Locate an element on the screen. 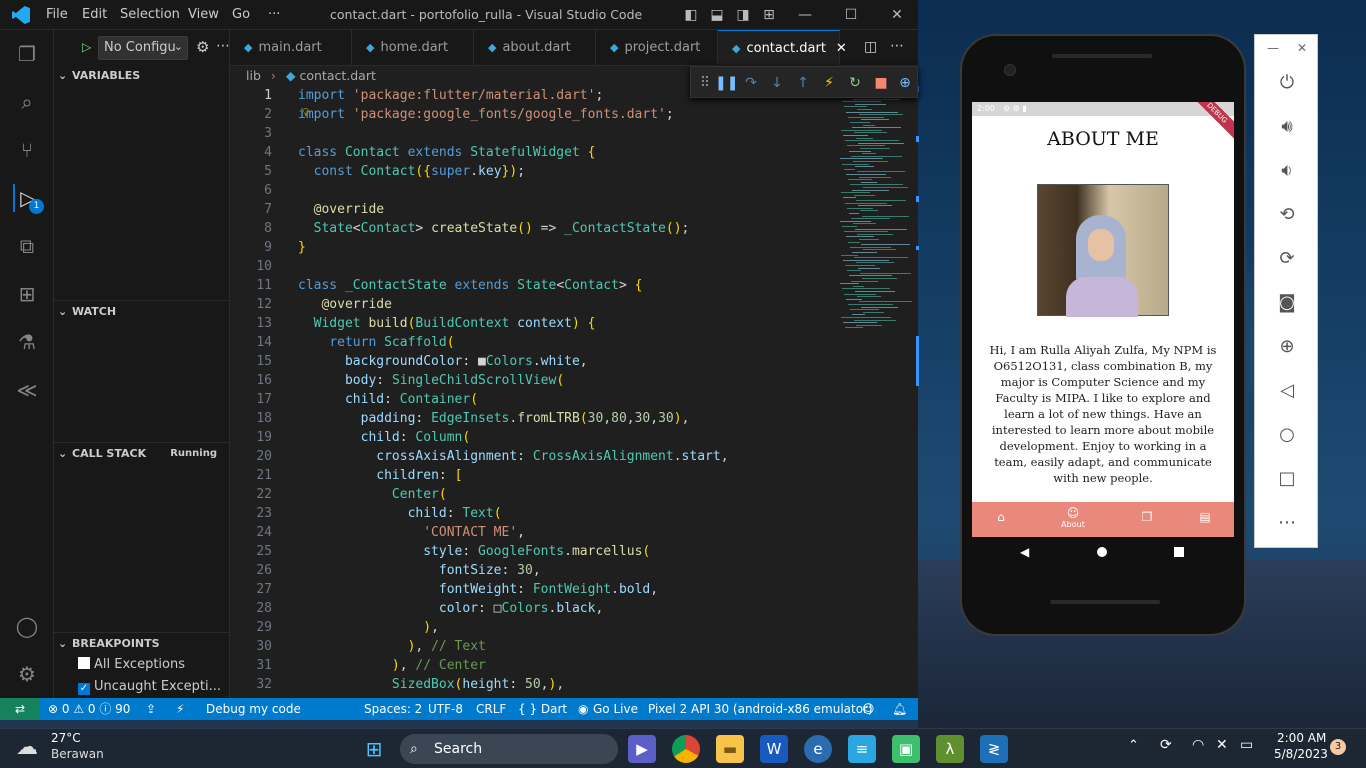  chevron-up-icon: ⌃ is located at coordinates (1133, 745).